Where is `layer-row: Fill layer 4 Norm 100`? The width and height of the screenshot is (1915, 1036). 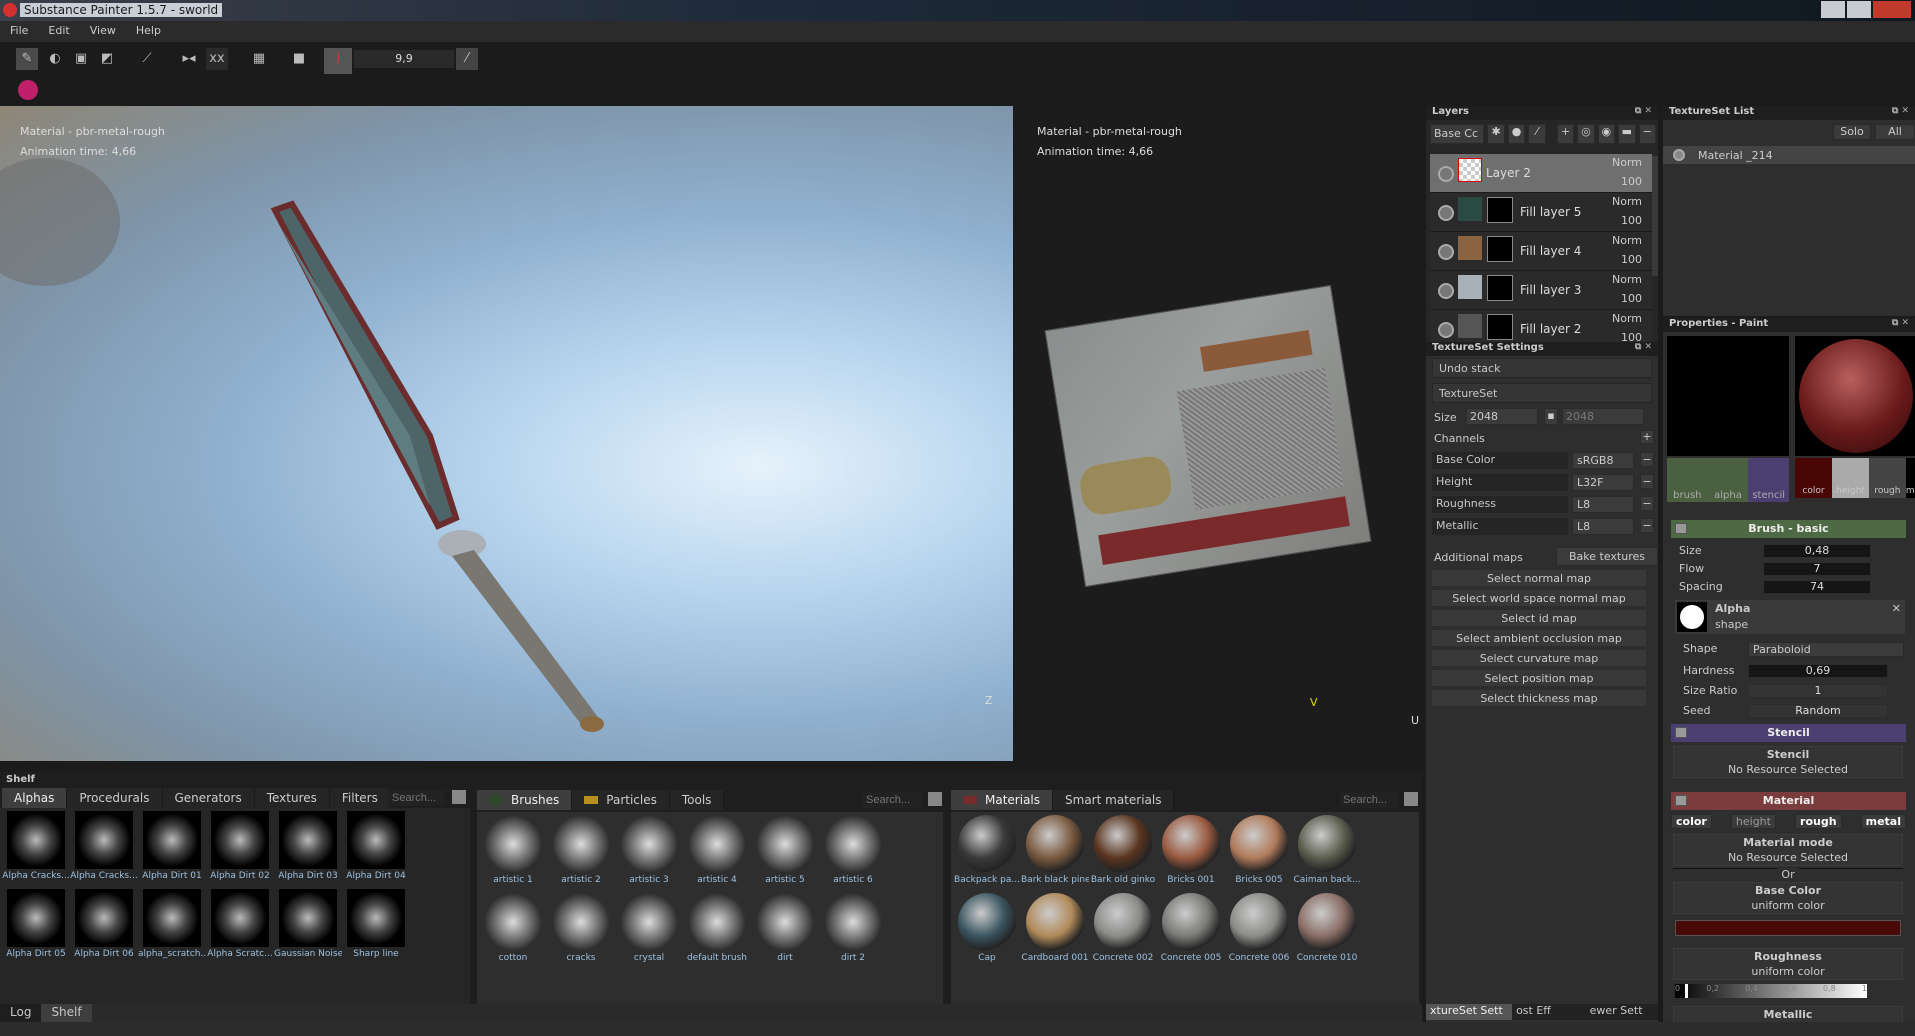 layer-row: Fill layer 4 Norm 100 is located at coordinates (1541, 251).